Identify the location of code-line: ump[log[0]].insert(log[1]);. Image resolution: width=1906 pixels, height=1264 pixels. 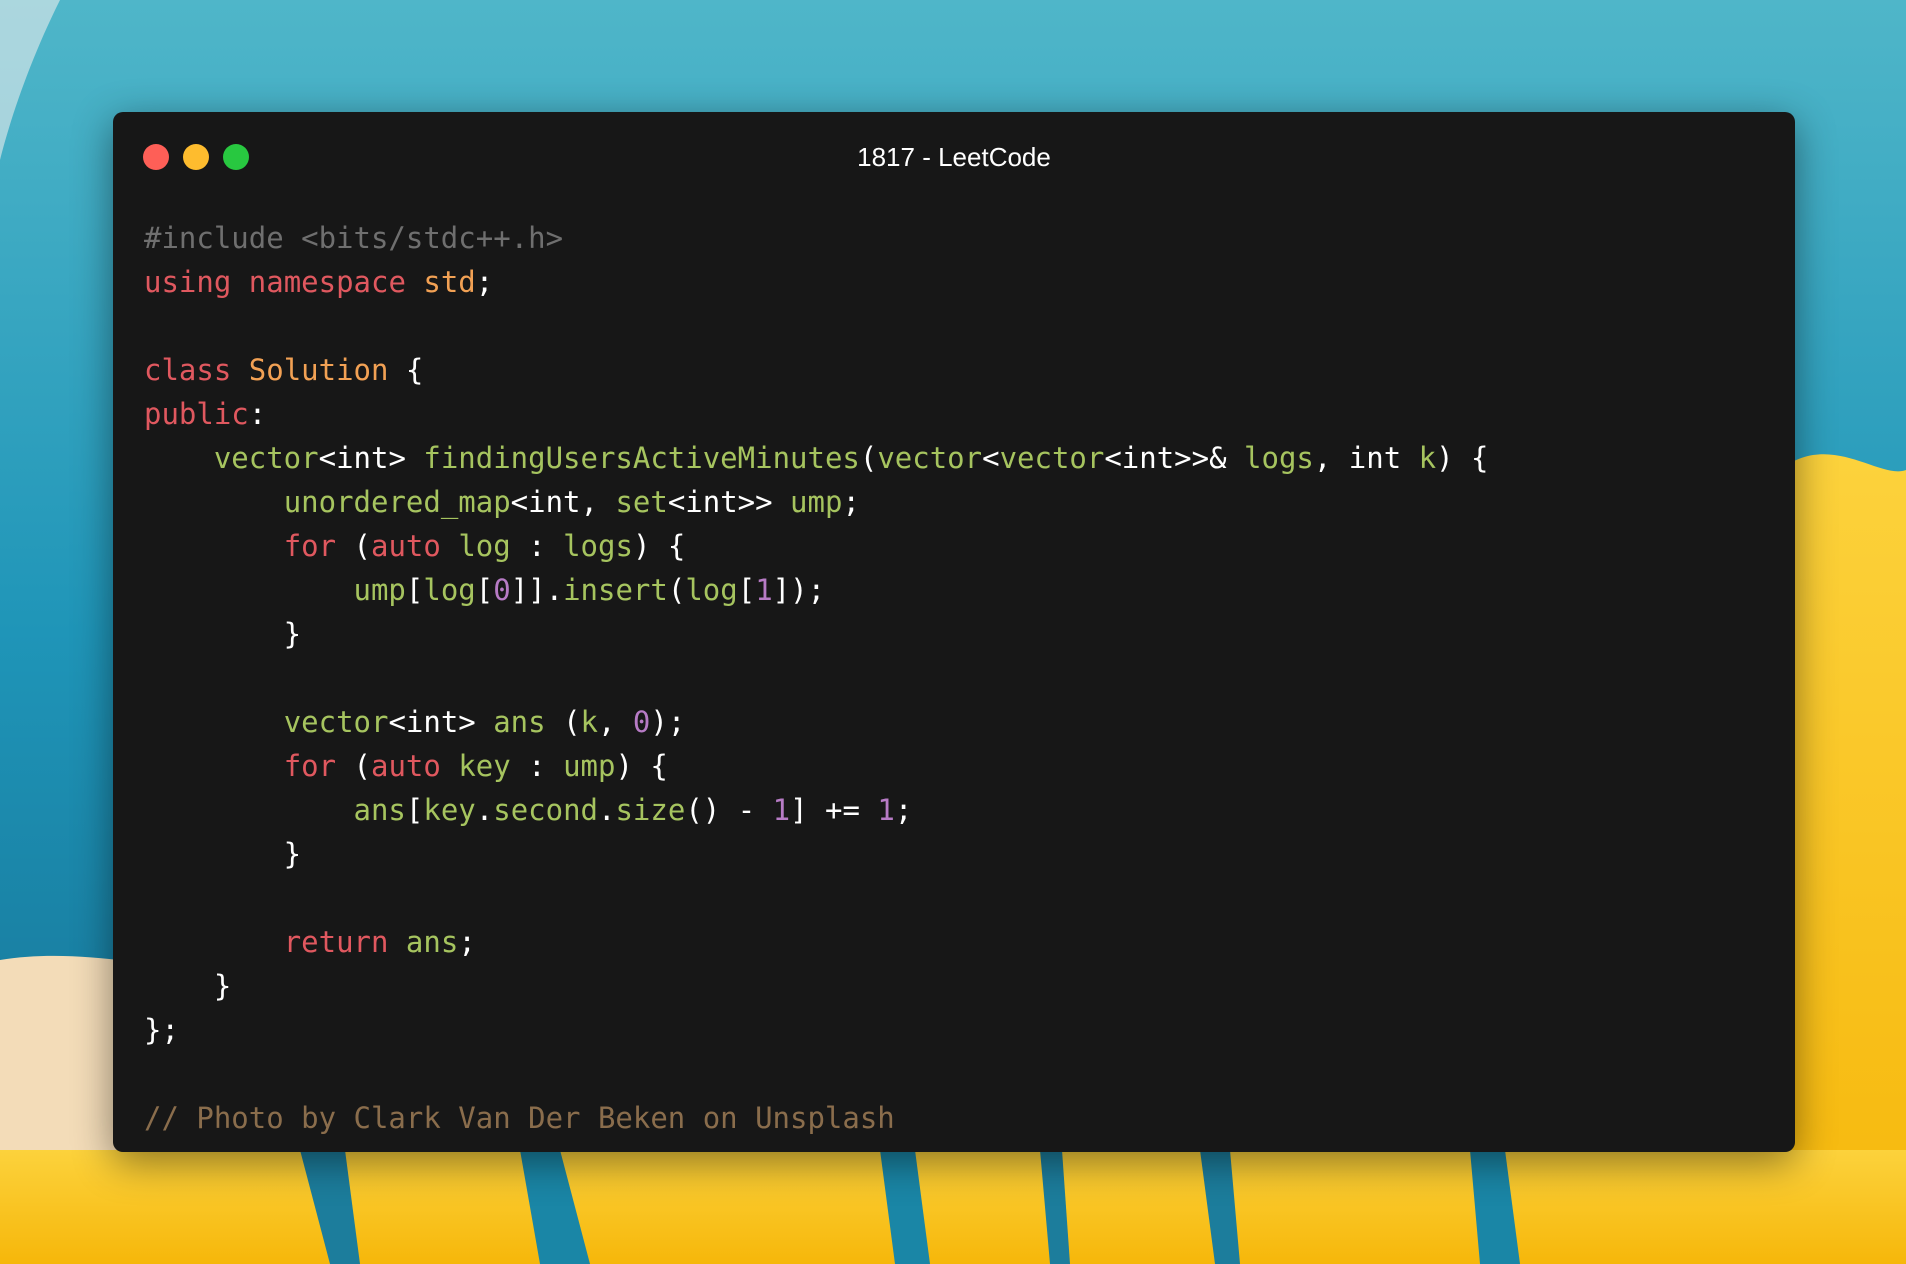
(816, 590).